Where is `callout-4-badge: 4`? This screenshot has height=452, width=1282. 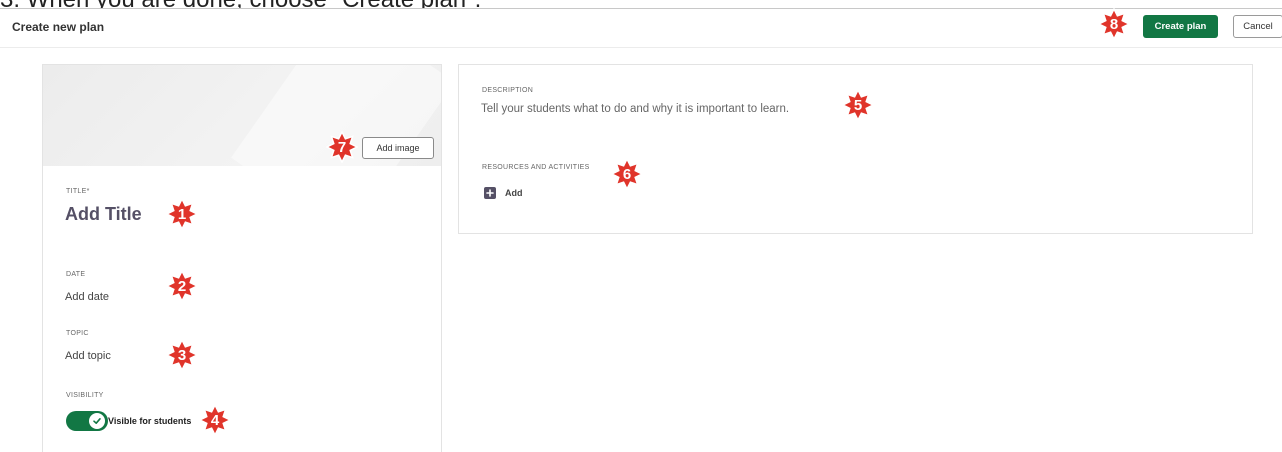 callout-4-badge: 4 is located at coordinates (215, 420).